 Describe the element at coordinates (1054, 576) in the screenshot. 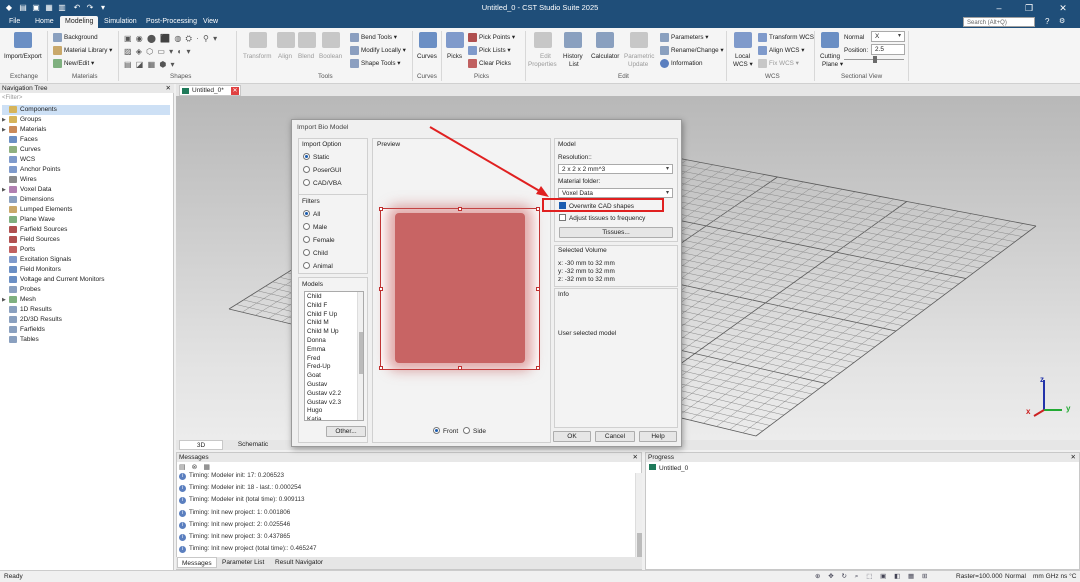

I see `units-status: mm GHz ns °C` at that location.